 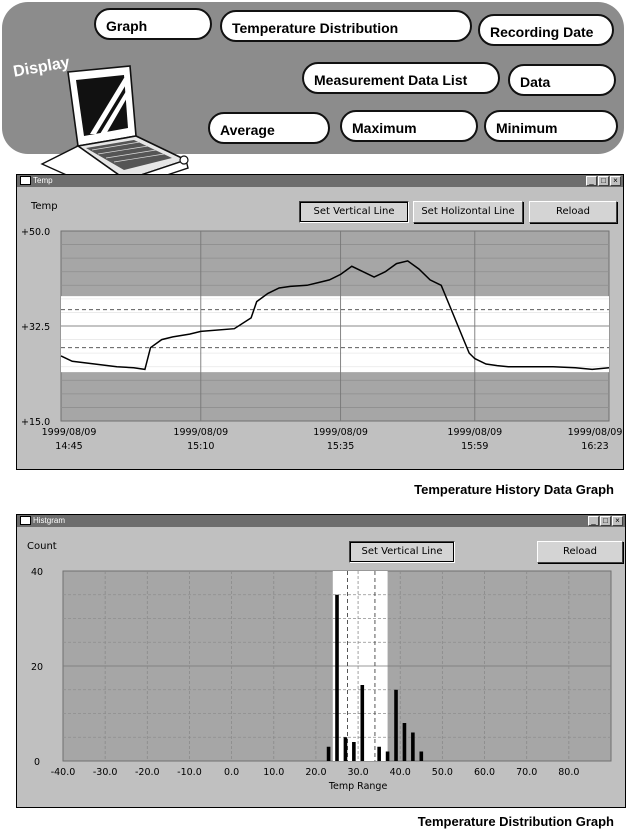 I want to click on x-tick-time: 15:35, so click(x=340, y=446).